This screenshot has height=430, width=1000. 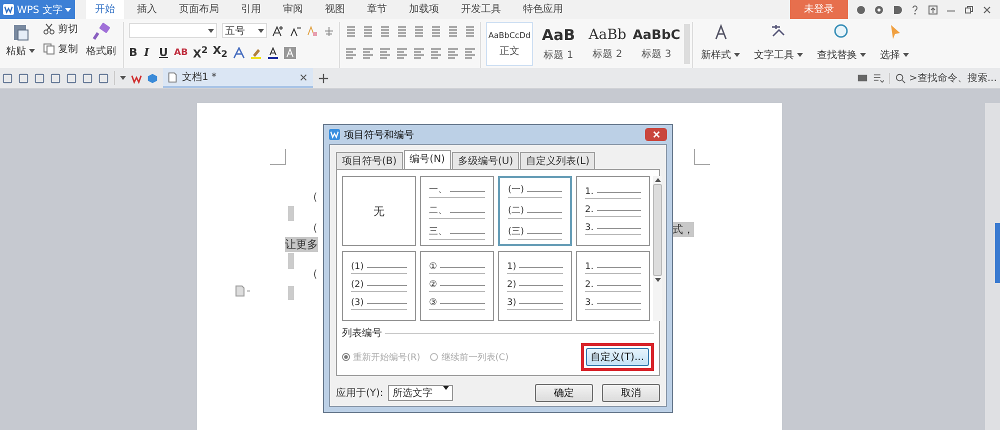 I want to click on style-preview: AaB, so click(x=559, y=35).